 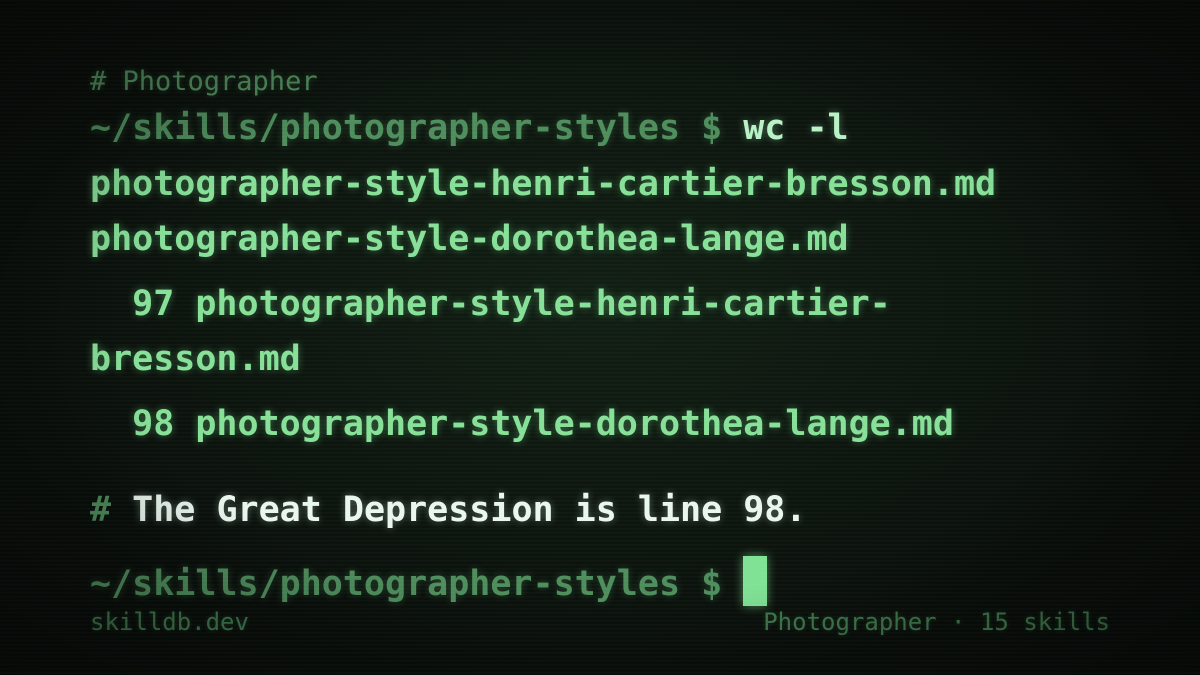 I want to click on cursor-block, so click(x=755, y=581).